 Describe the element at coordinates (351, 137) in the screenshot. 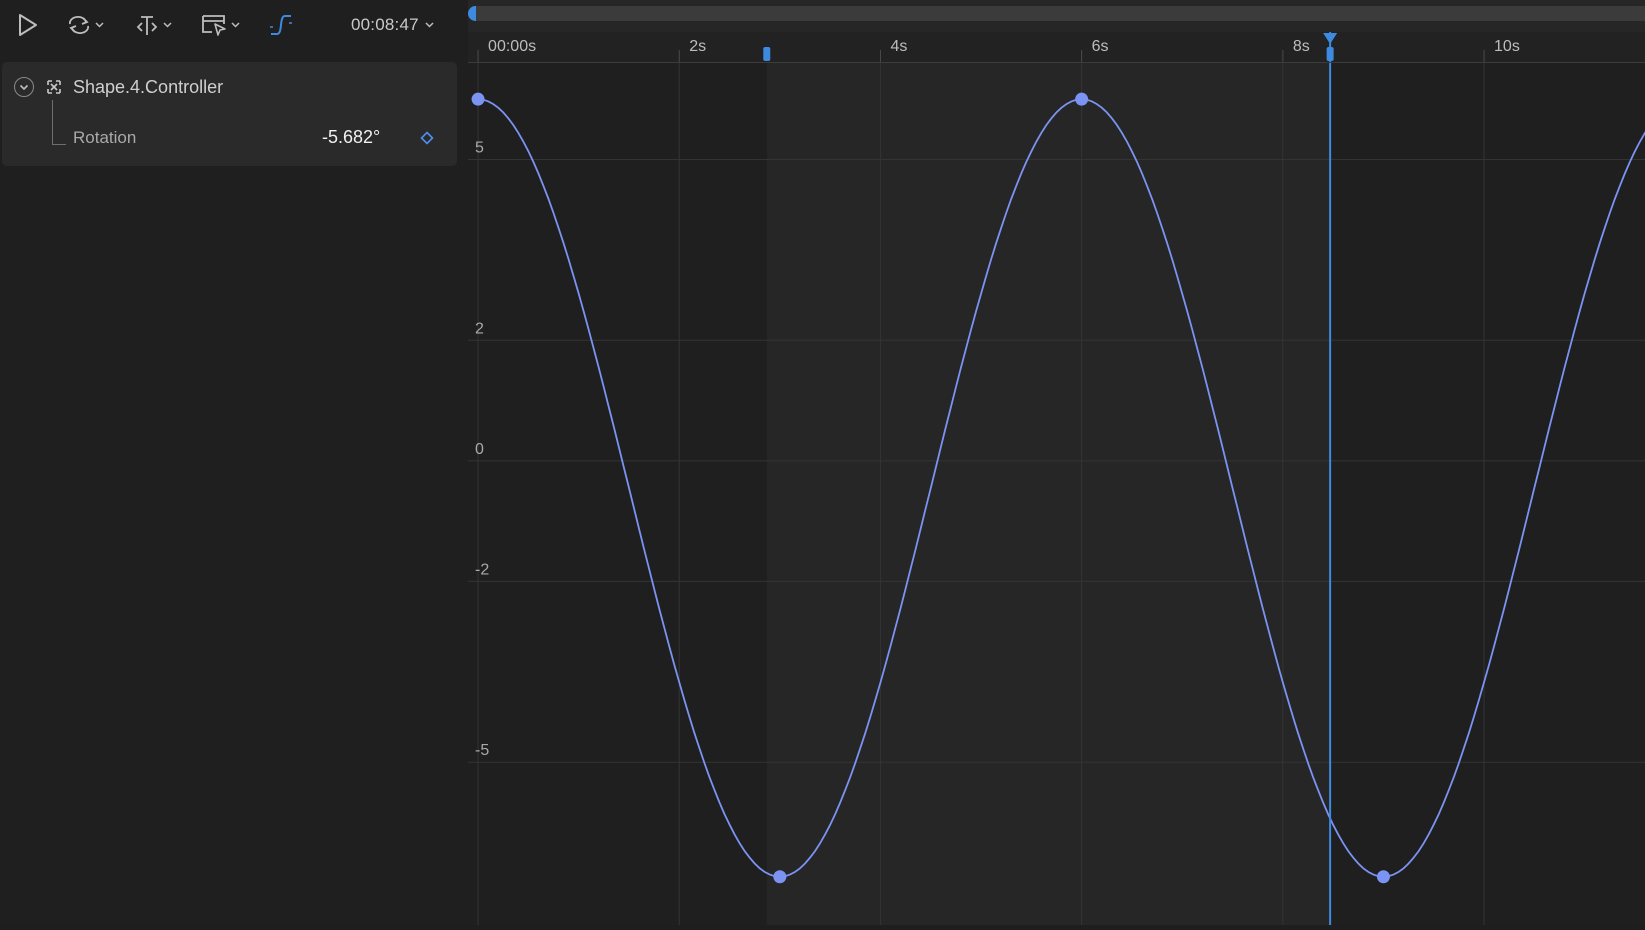

I see `property-value: -5.682°` at that location.